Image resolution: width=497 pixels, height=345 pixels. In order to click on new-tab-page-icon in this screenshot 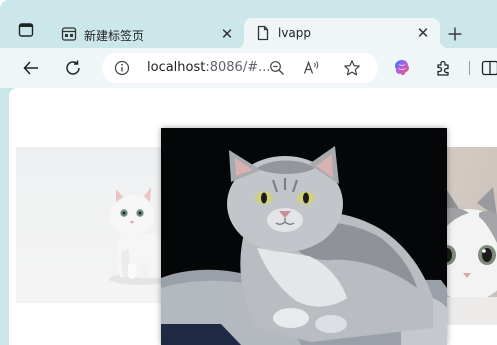, I will do `click(69, 34)`.